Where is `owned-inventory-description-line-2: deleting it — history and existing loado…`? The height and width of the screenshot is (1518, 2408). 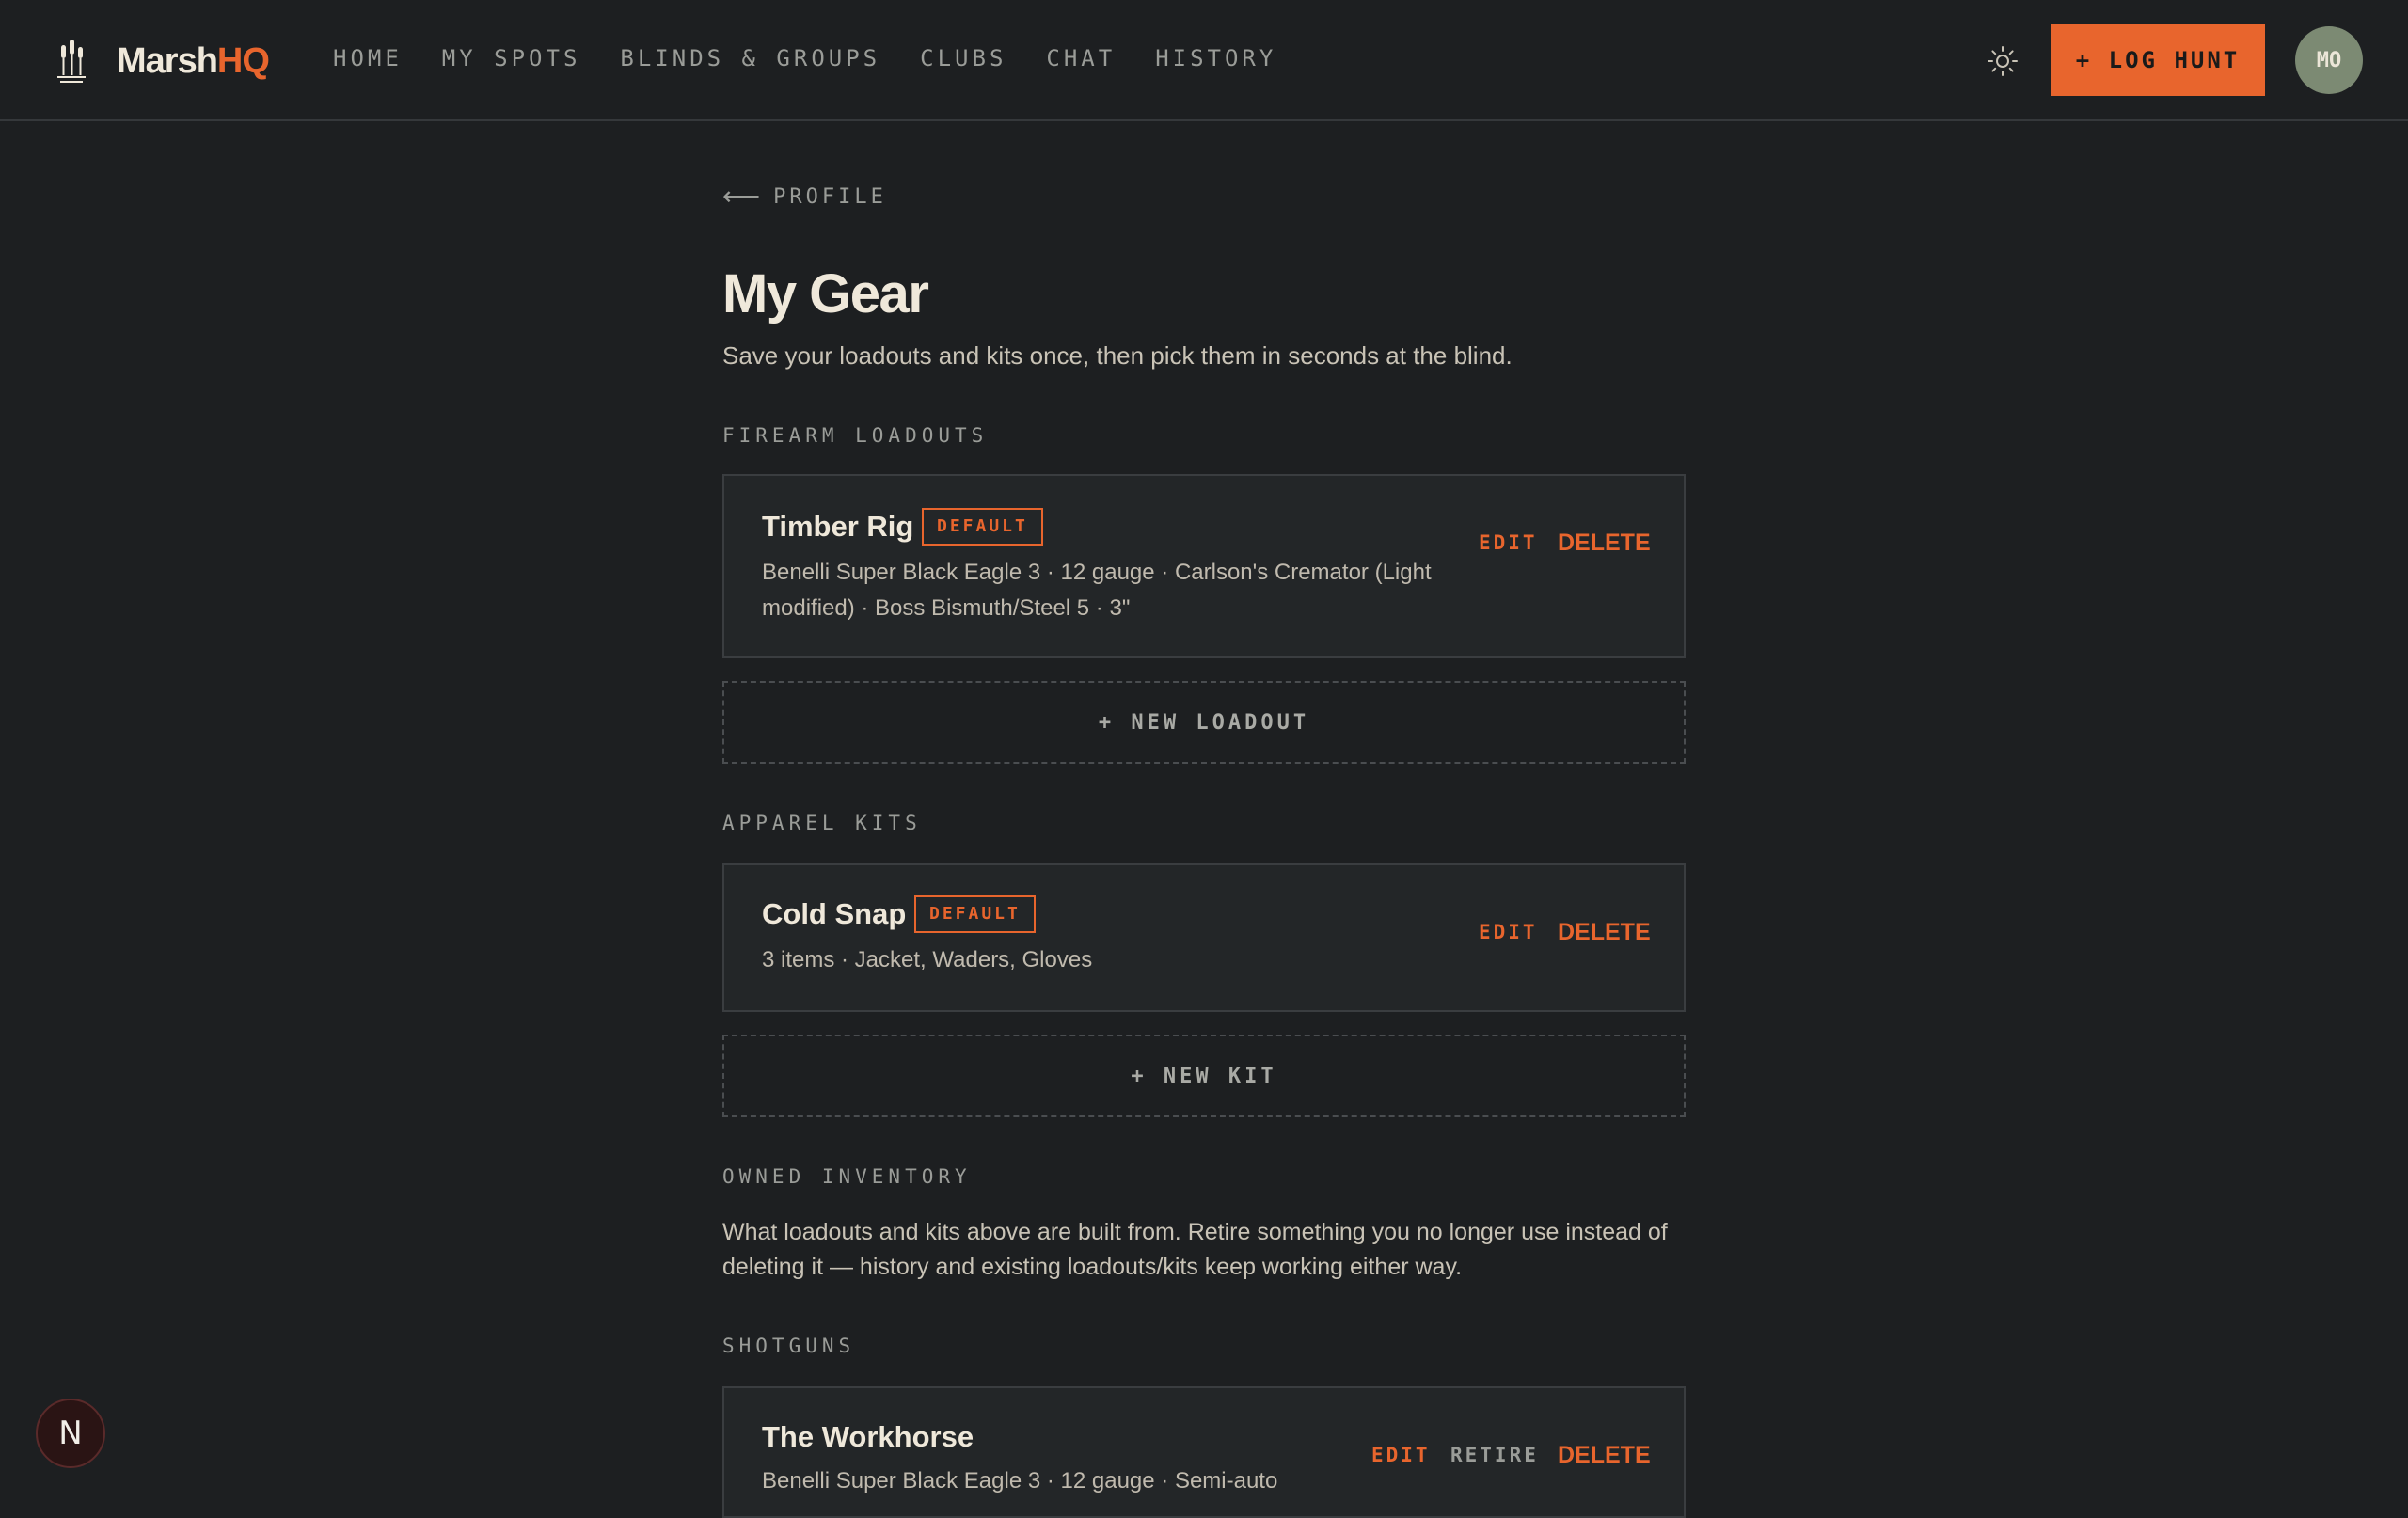 owned-inventory-description-line-2: deleting it — history and existing loado… is located at coordinates (1093, 1267).